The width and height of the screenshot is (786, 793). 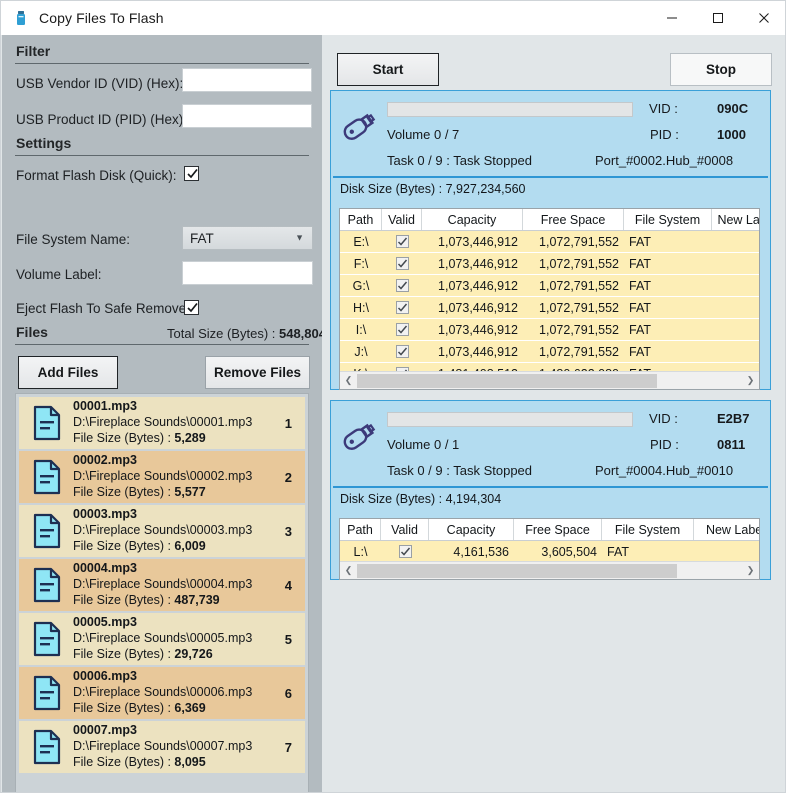 What do you see at coordinates (190, 437) in the screenshot?
I see `file-size-value: 5,289` at bounding box center [190, 437].